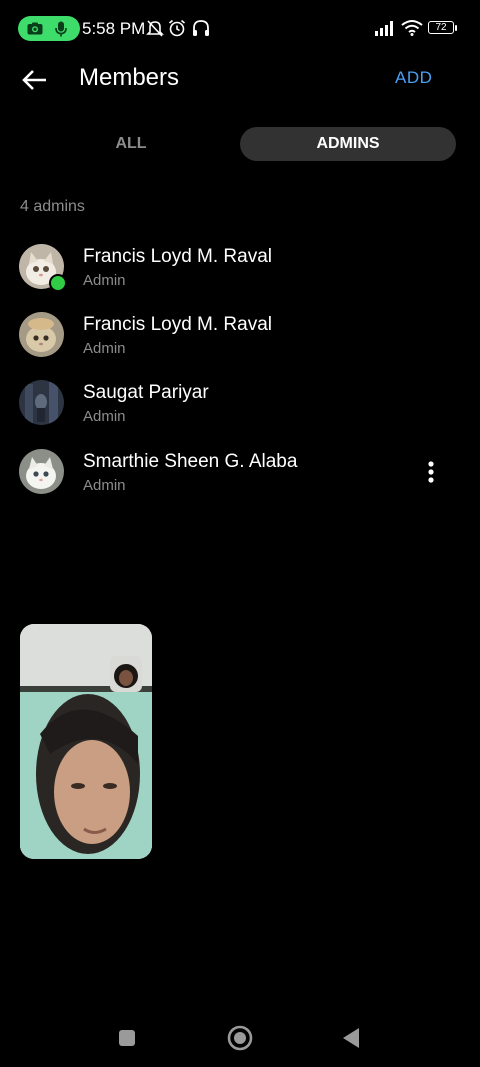  Describe the element at coordinates (146, 392) in the screenshot. I see `member-name: Saugat Pariyar` at that location.